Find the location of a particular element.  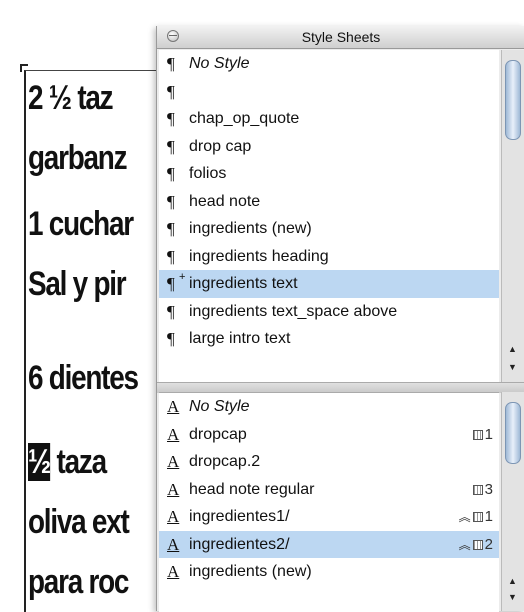

paragraph-style-item: ¶ large intro text is located at coordinates (329, 339).